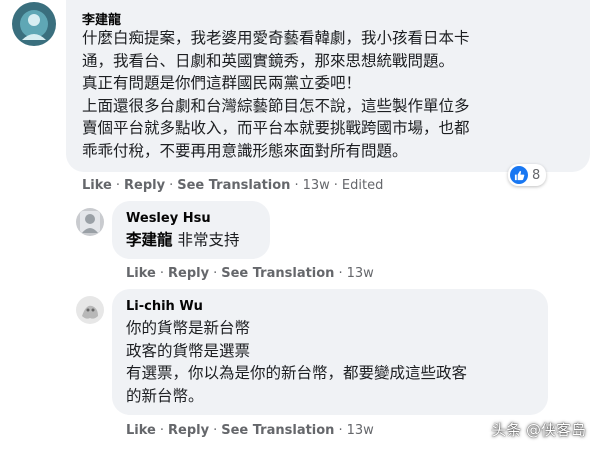 This screenshot has width=600, height=450. Describe the element at coordinates (164, 306) in the screenshot. I see `comment-author: Li-chih Wu` at that location.